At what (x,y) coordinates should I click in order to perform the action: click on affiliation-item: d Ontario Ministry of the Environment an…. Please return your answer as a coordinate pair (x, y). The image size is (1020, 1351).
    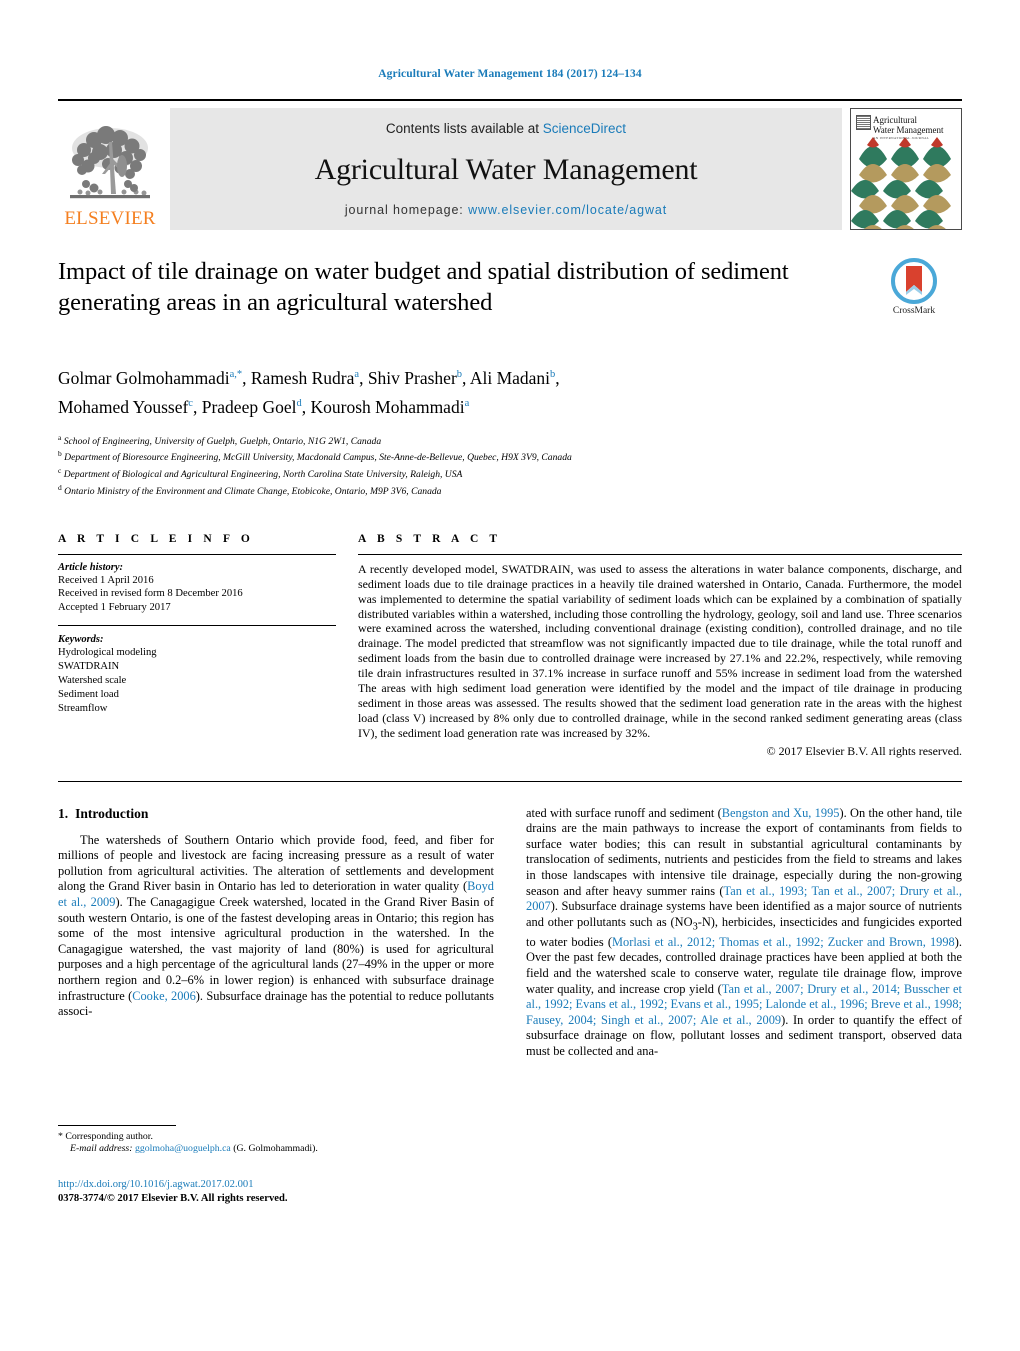
    Looking at the image, I should click on (510, 490).